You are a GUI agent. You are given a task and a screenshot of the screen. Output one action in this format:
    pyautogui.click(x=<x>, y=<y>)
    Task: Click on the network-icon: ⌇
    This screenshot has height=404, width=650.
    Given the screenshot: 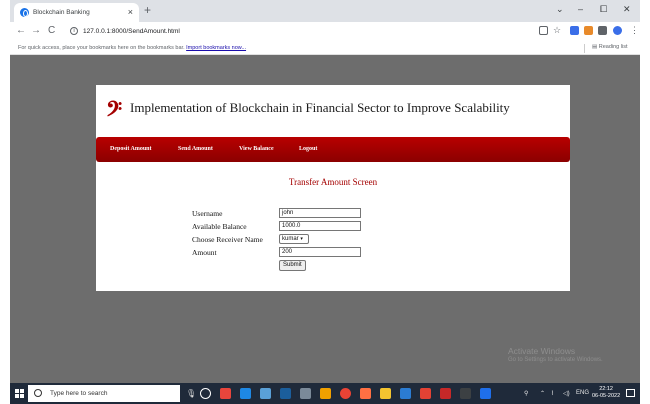 What is the action you would take?
    pyautogui.click(x=552, y=393)
    